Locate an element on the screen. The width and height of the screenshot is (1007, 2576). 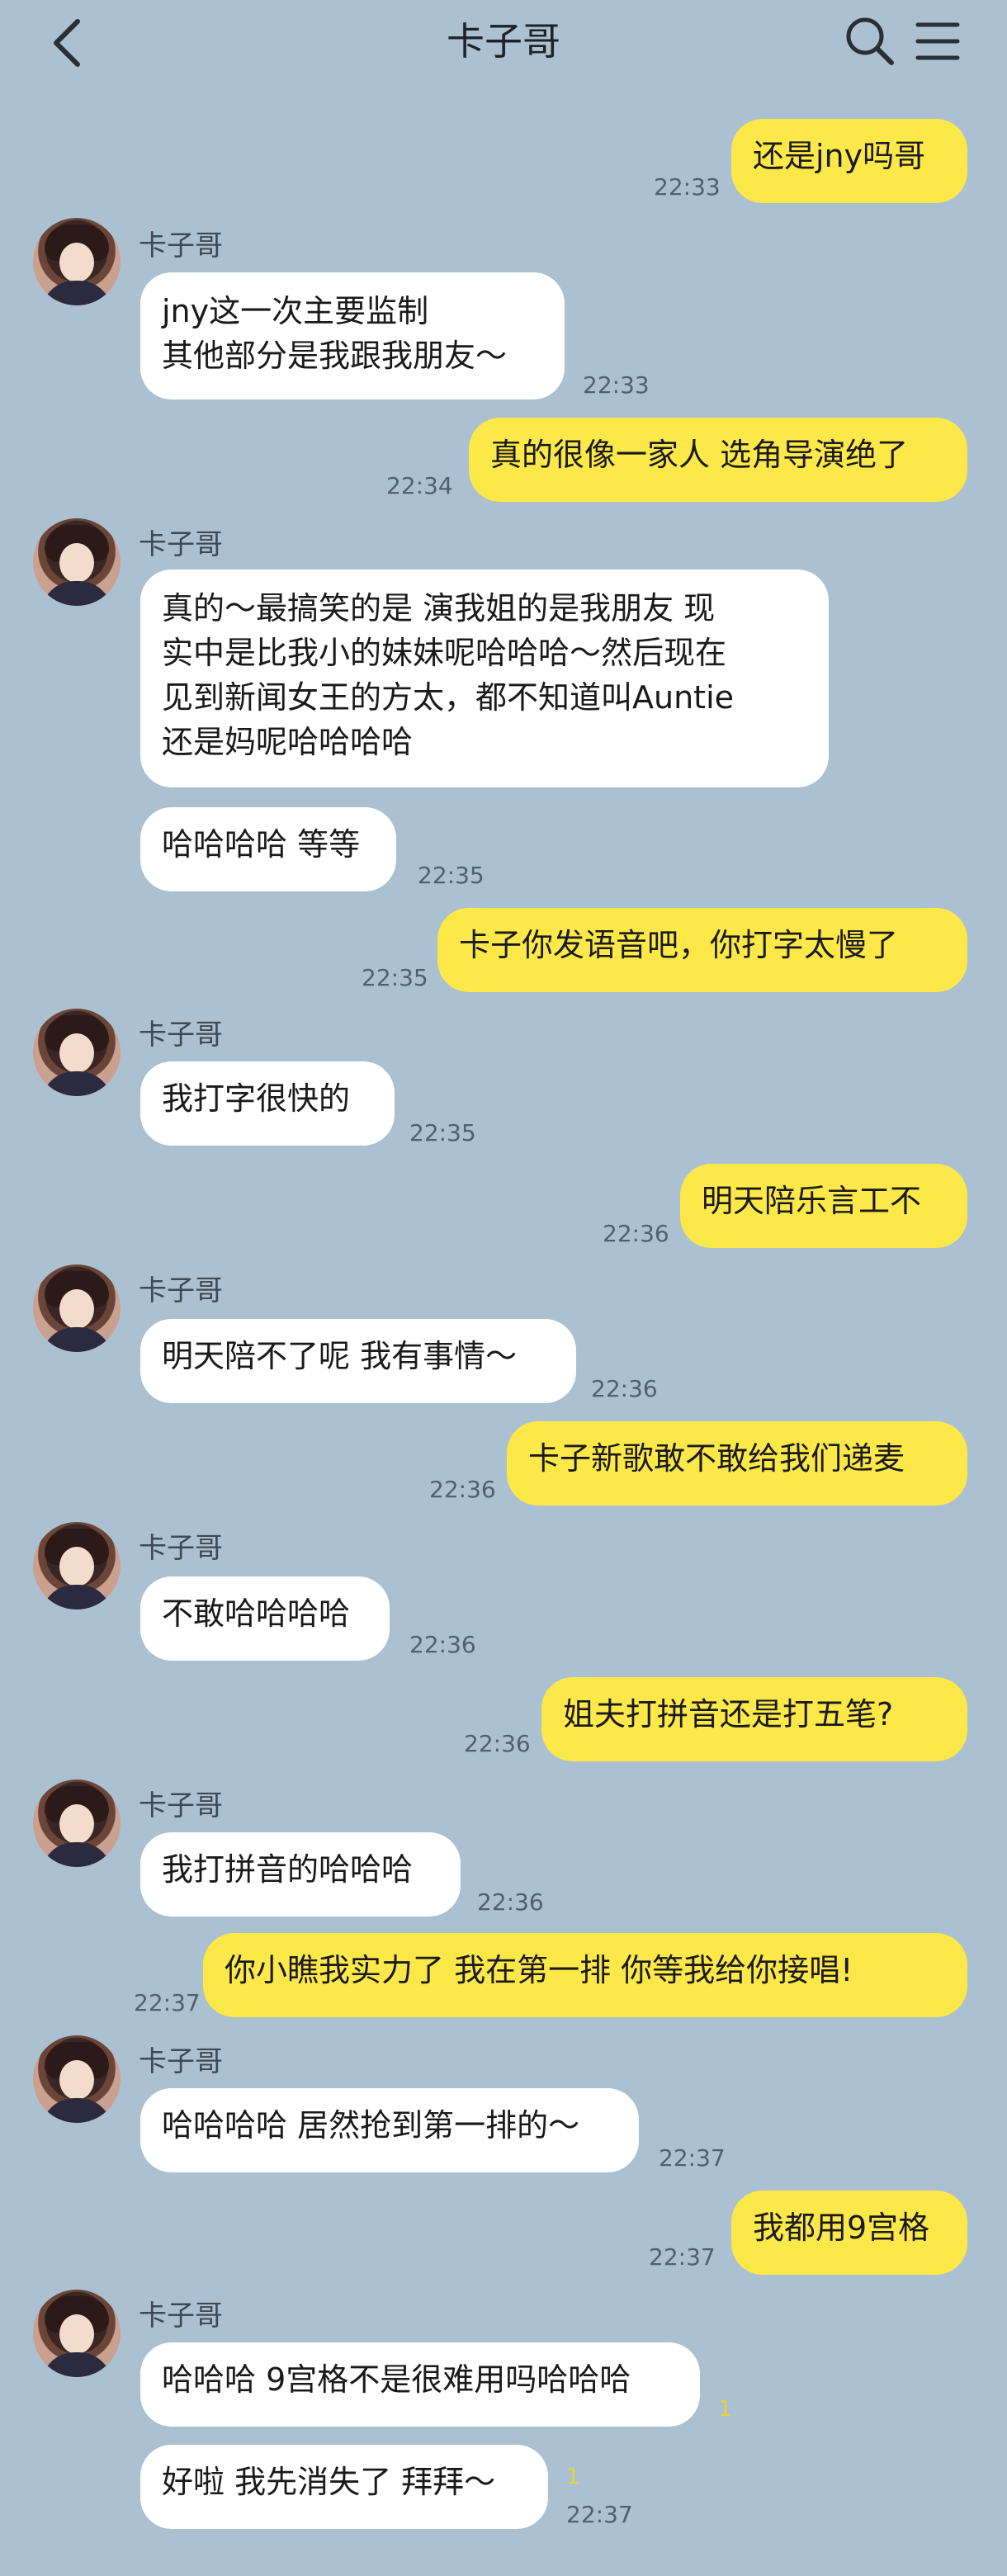
chat-header: 卡子哥 is located at coordinates (503, 43).